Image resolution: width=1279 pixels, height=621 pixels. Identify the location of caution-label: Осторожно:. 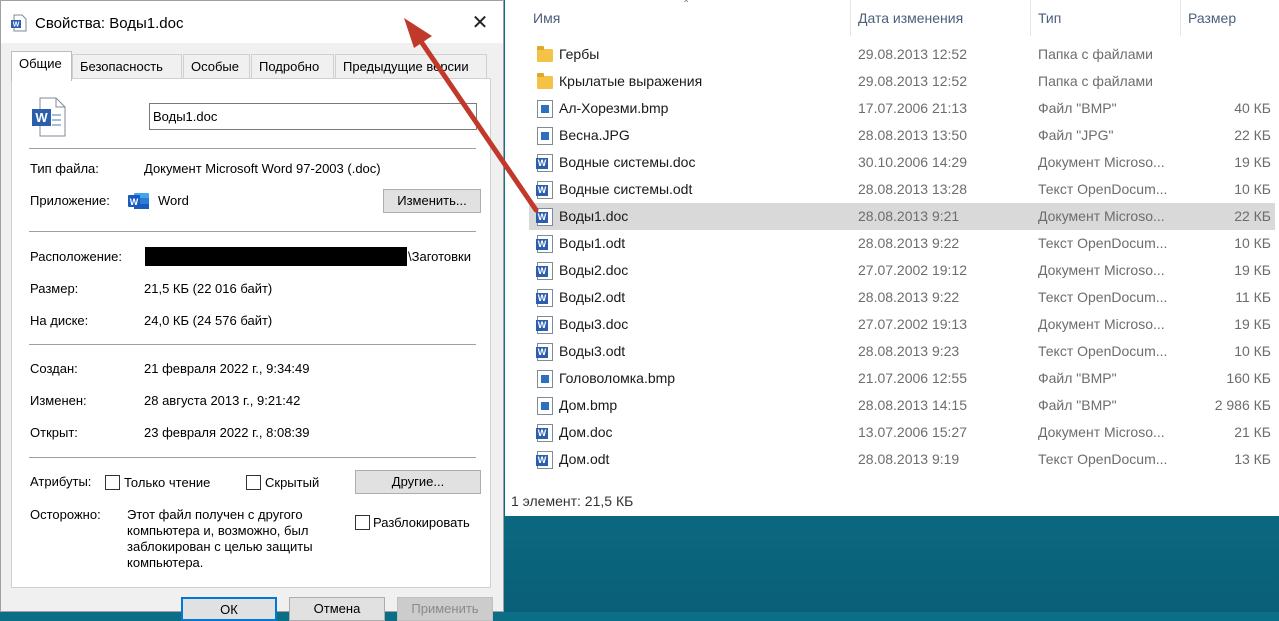
(65, 514).